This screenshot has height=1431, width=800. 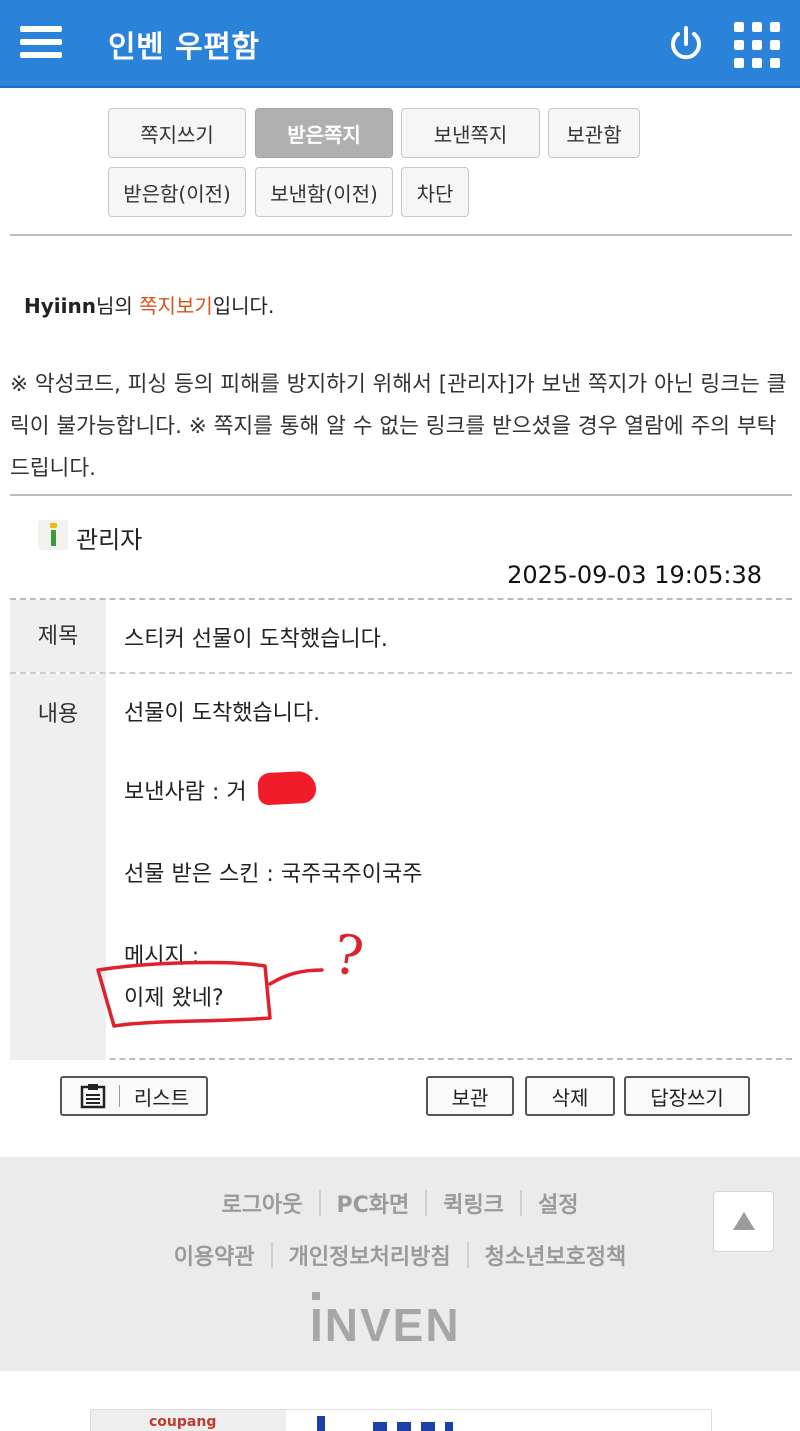 What do you see at coordinates (686, 44) in the screenshot?
I see `power-icon` at bounding box center [686, 44].